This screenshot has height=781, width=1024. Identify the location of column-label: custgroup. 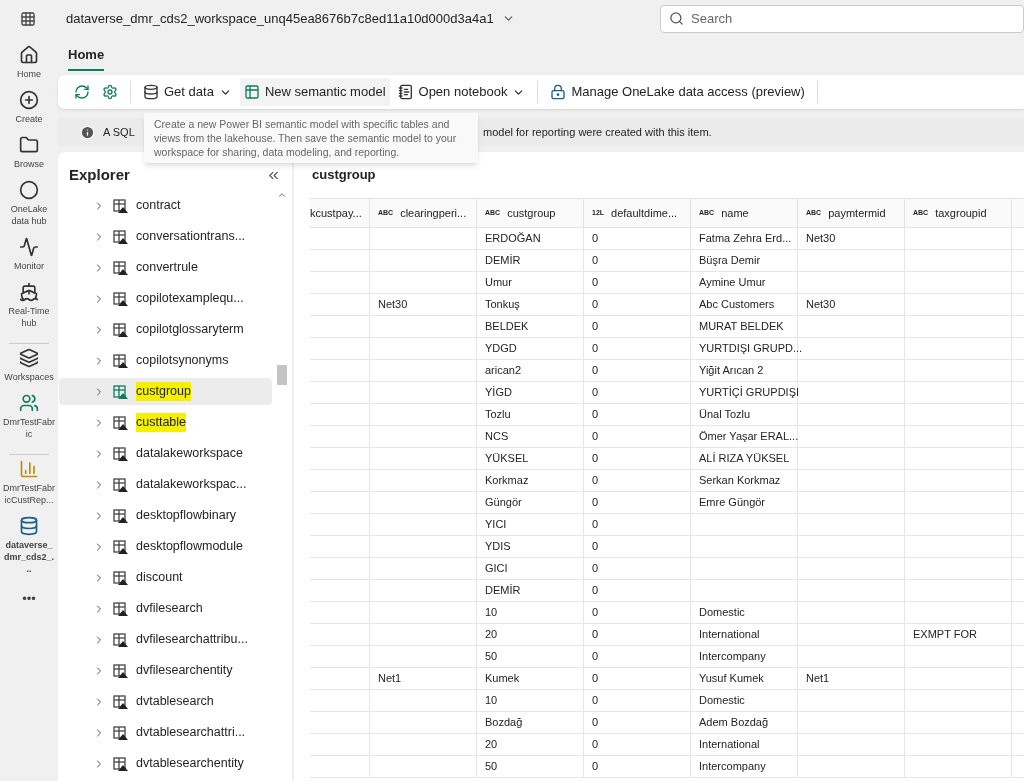
(531, 213).